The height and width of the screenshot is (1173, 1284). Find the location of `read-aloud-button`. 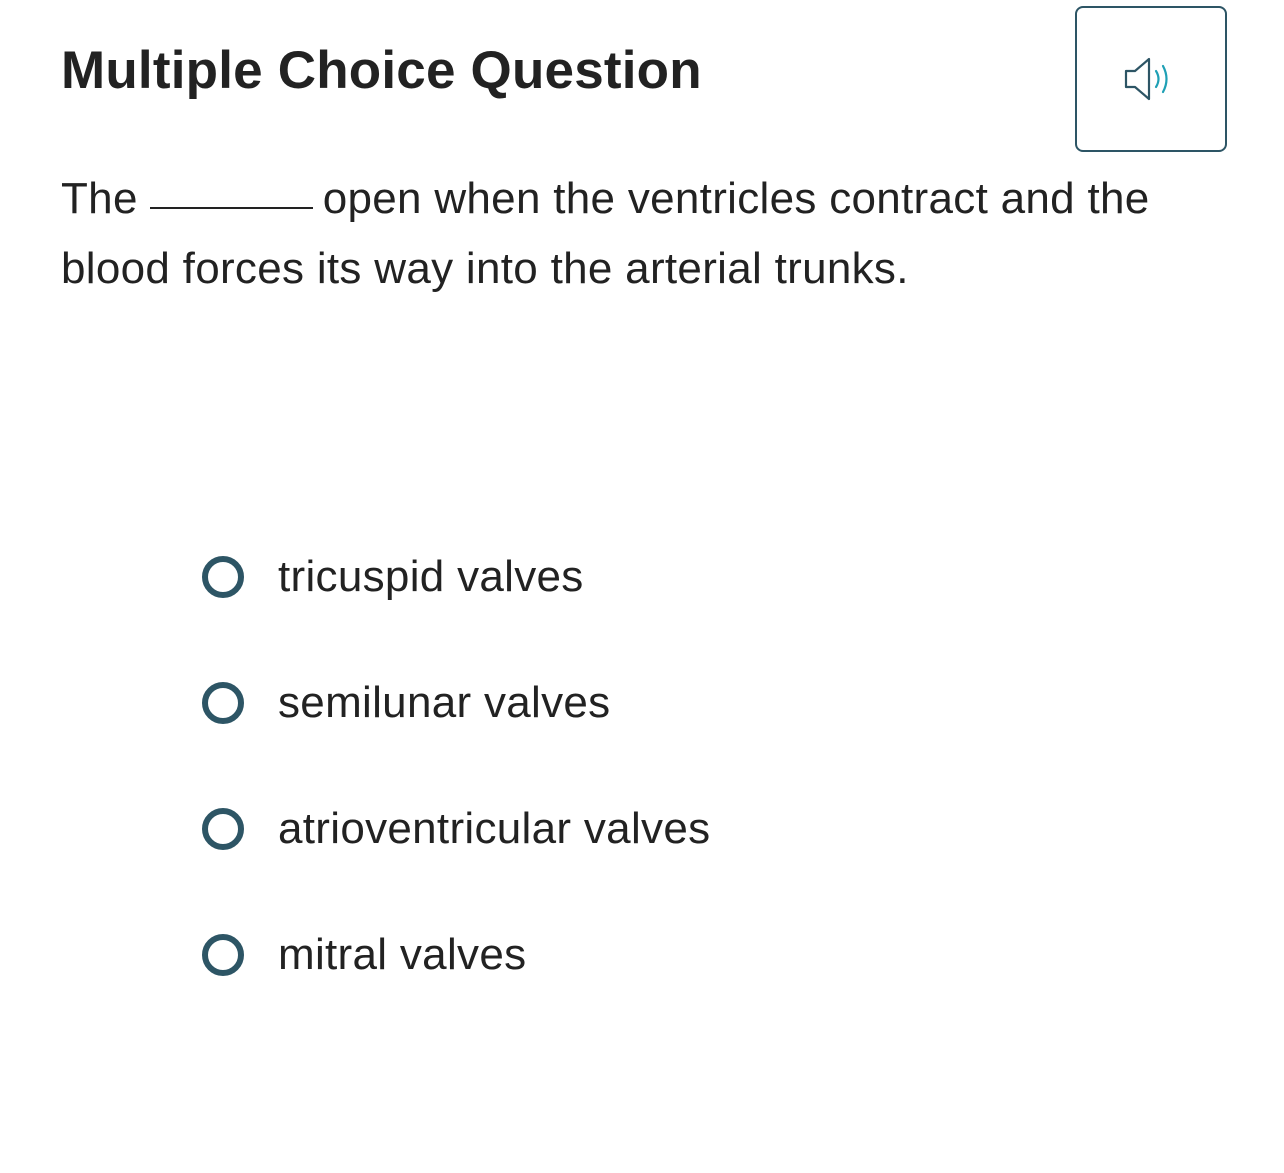

read-aloud-button is located at coordinates (1151, 79).